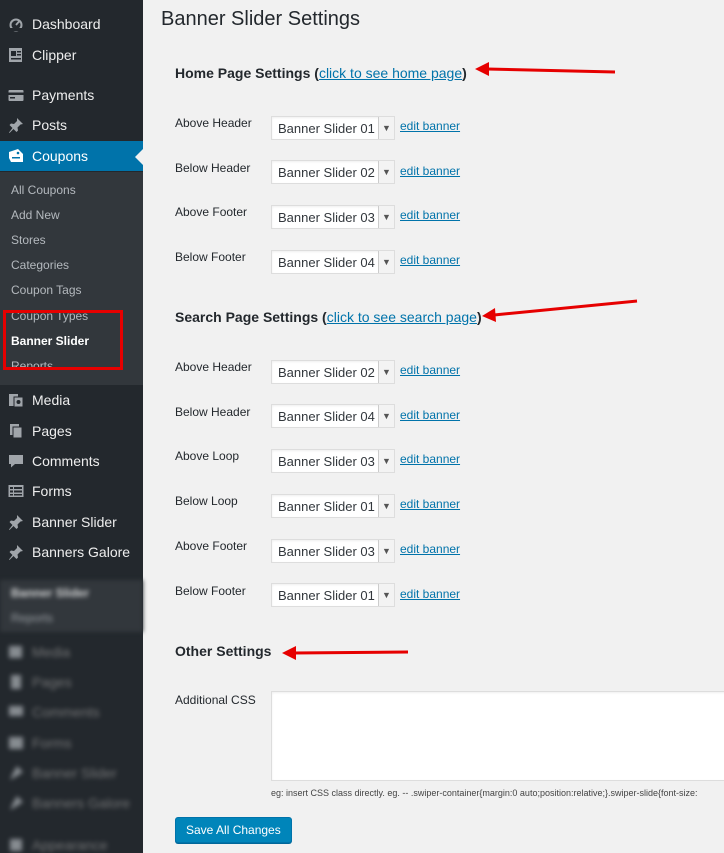 This screenshot has height=853, width=724. I want to click on menu-label: Payments, so click(63, 95).